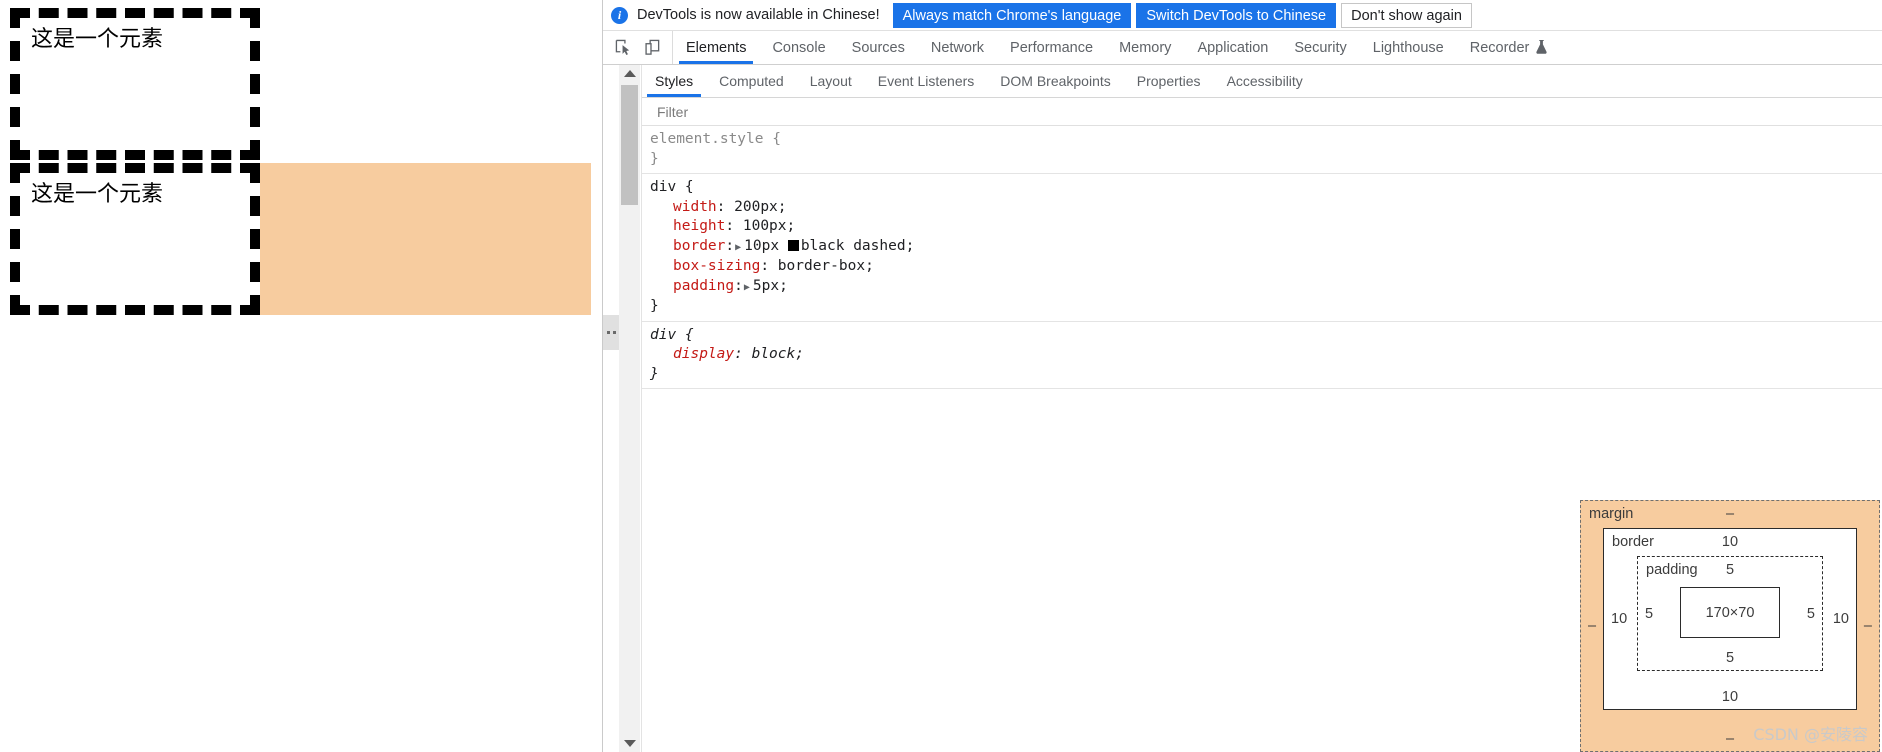 The width and height of the screenshot is (1882, 752). What do you see at coordinates (1320, 47) in the screenshot?
I see `tab-security: Security` at bounding box center [1320, 47].